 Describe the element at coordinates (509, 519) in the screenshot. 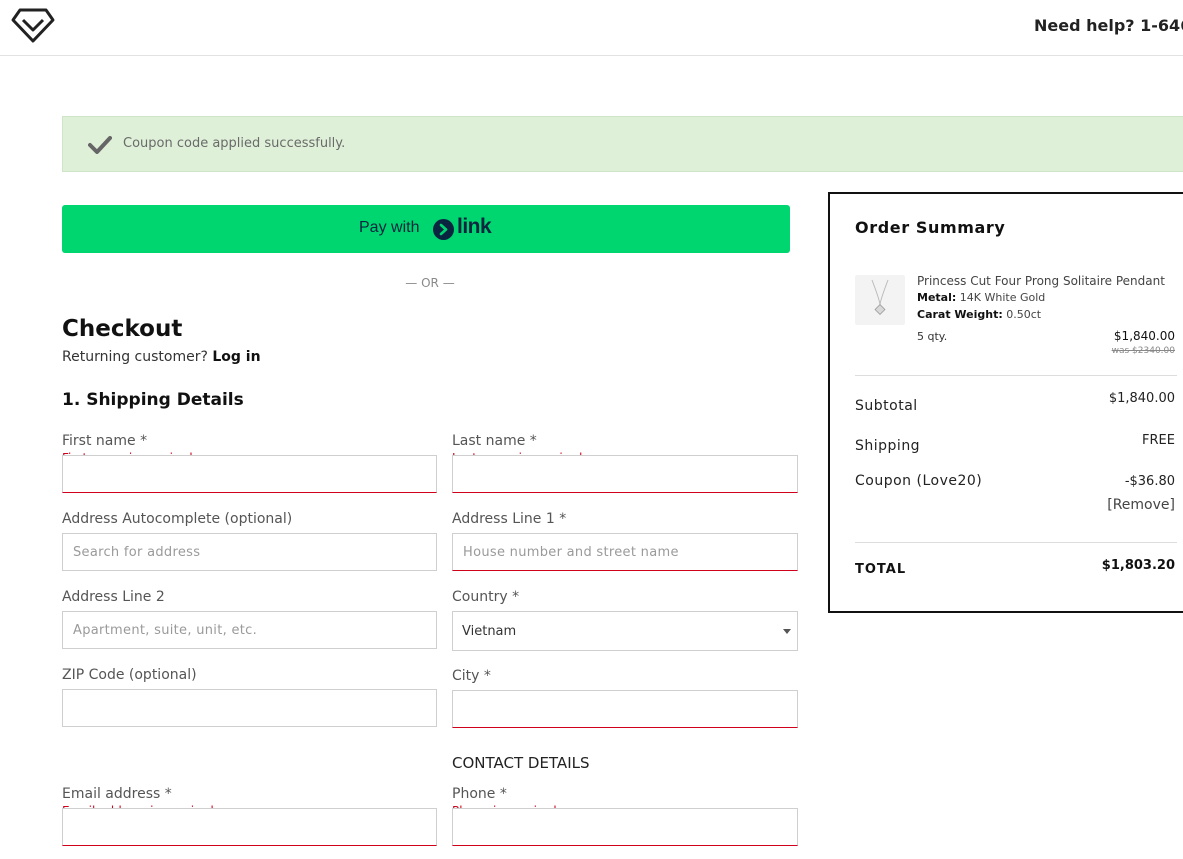

I see `address-line1-label: Address Line 1 *` at that location.